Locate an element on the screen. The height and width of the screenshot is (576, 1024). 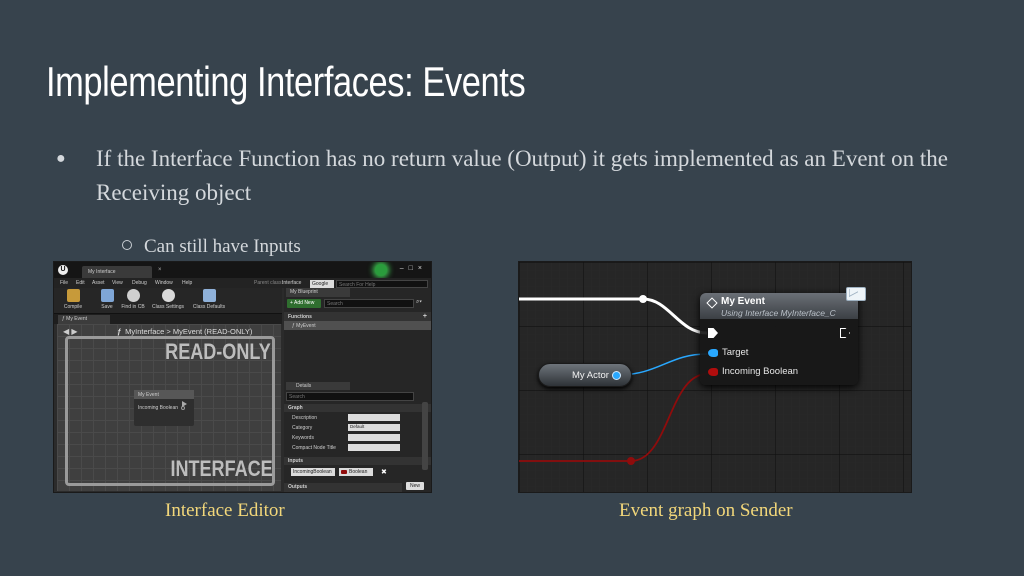
graph-section-header: Graph is located at coordinates (357, 408).